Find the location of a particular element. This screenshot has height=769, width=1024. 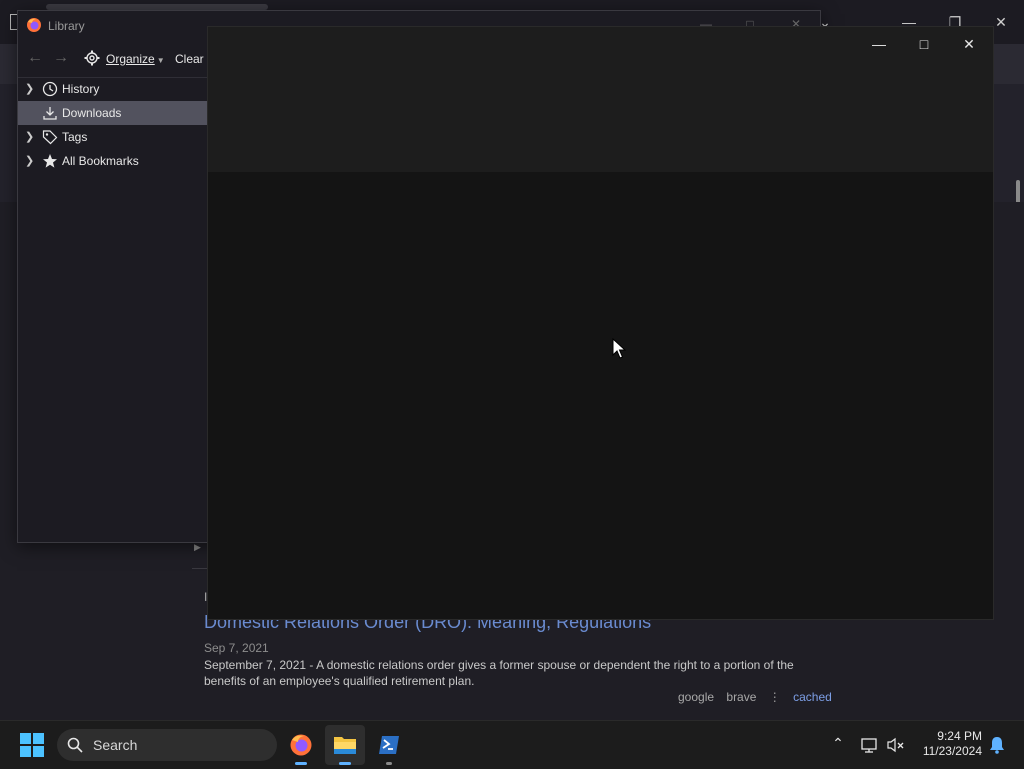

taskbar-clock: 9:24 PM 11/23/2024 is located at coordinates (947, 744).